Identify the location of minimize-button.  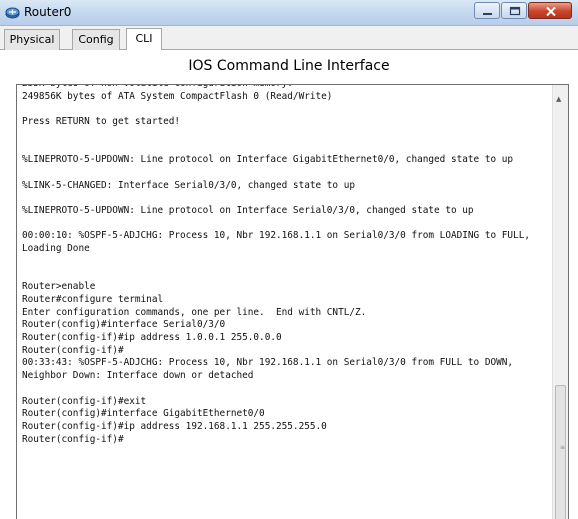
(487, 10).